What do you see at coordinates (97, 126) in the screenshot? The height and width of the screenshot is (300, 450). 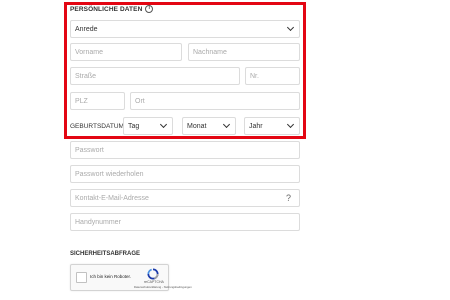 I see `birthdate-label: GEBURTSDATUM` at bounding box center [97, 126].